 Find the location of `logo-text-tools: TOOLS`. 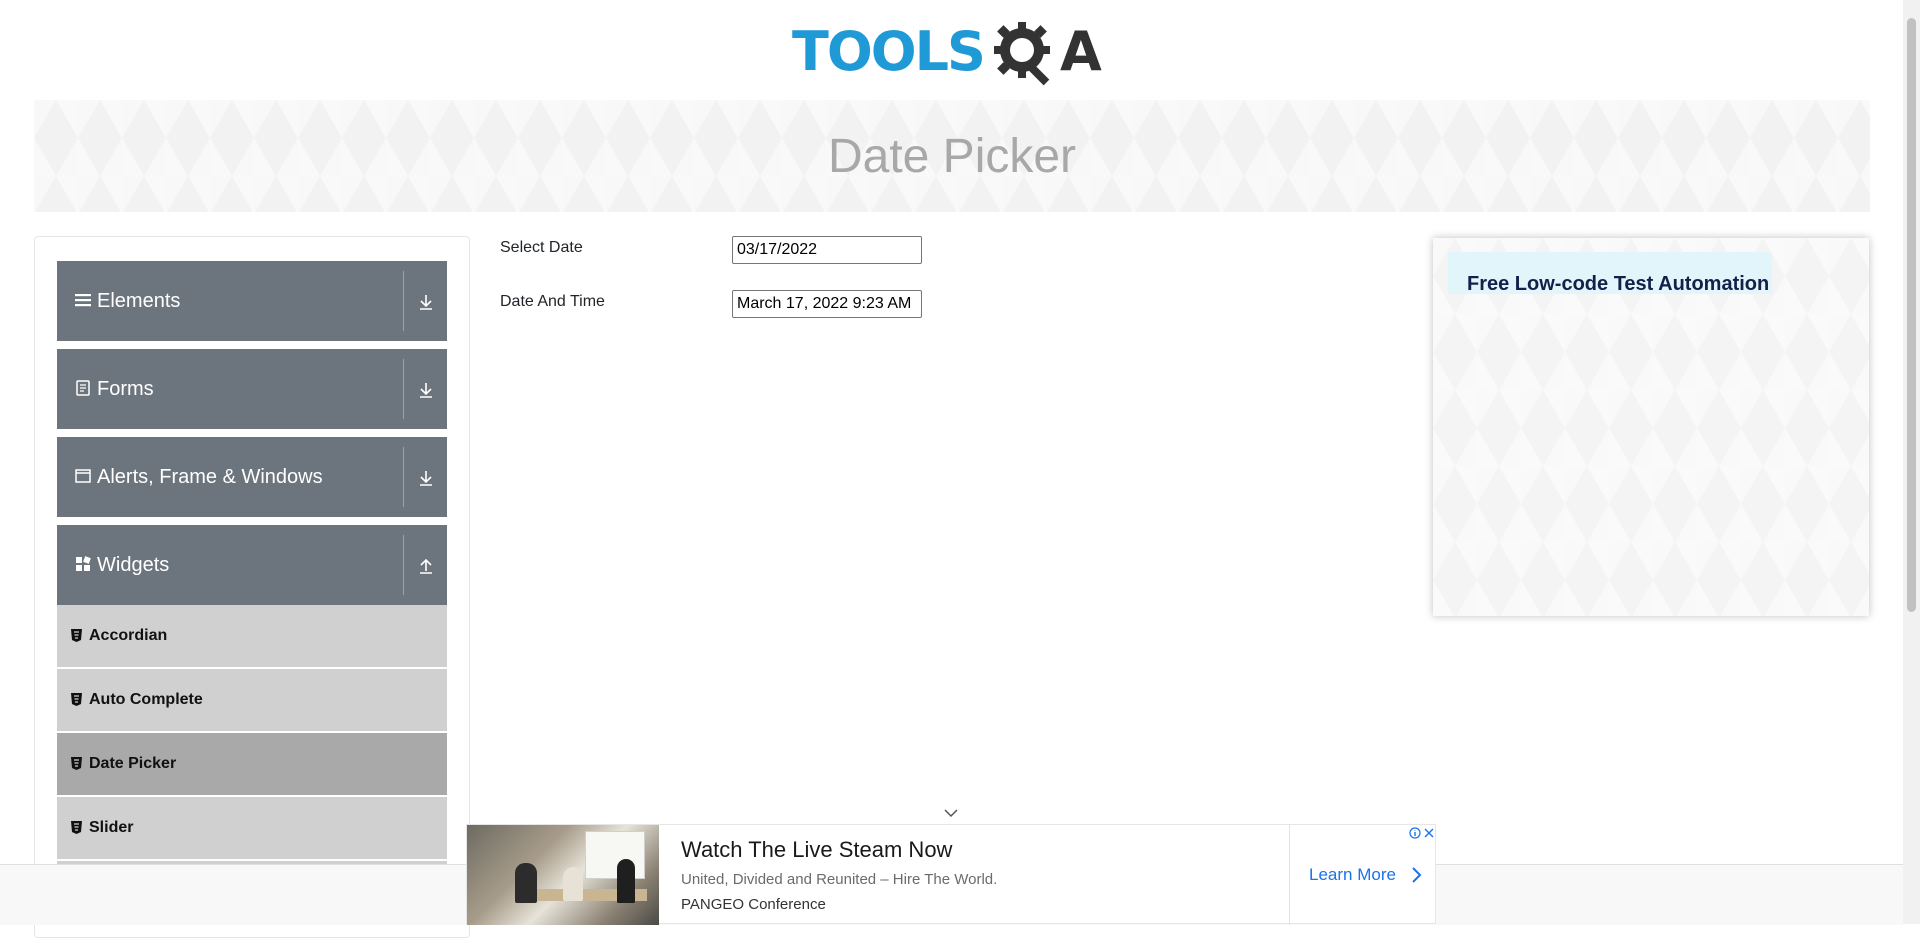

logo-text-tools: TOOLS is located at coordinates (889, 51).